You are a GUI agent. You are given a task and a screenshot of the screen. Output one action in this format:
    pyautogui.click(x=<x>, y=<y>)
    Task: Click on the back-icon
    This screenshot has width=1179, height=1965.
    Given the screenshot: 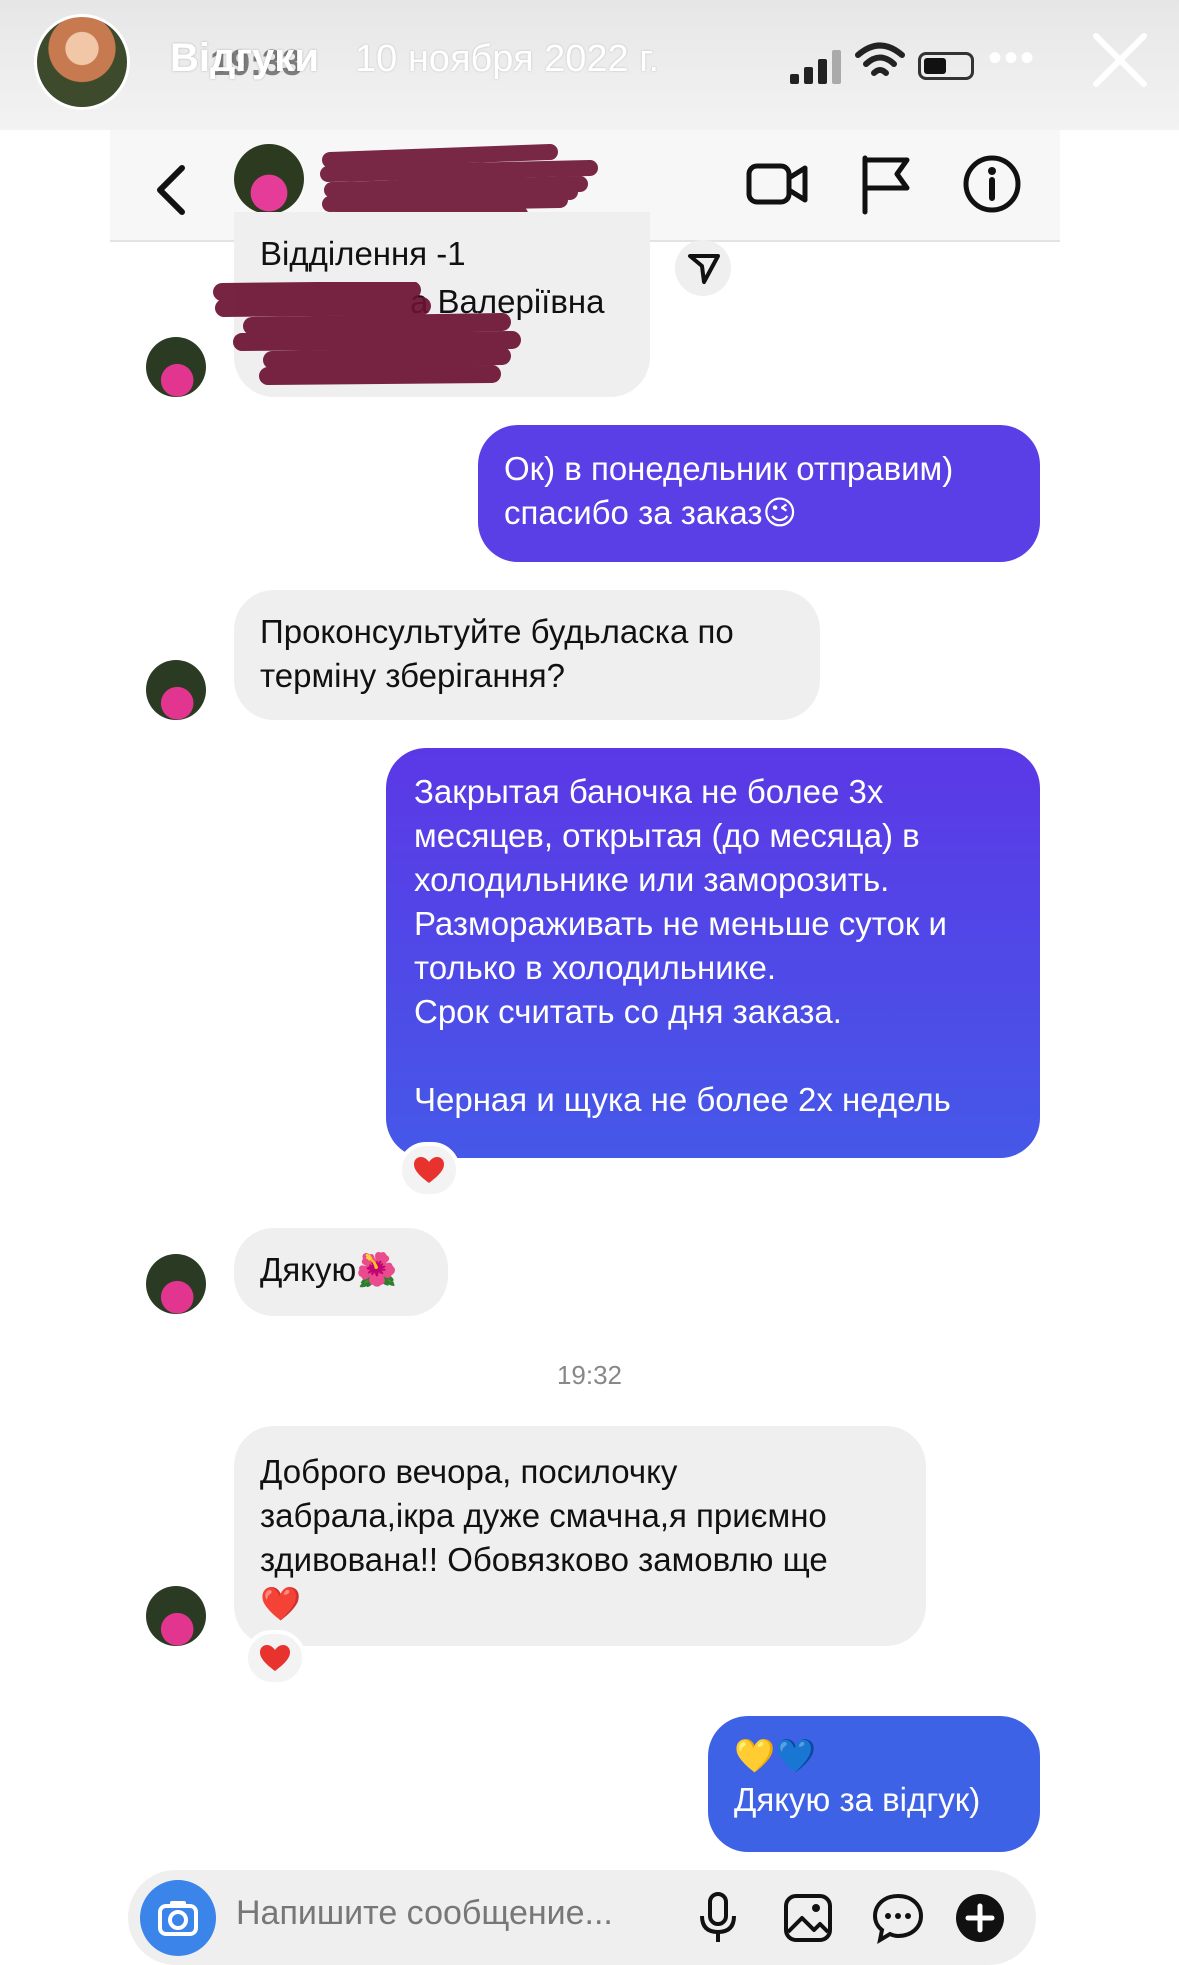 What is the action you would take?
    pyautogui.click(x=170, y=190)
    